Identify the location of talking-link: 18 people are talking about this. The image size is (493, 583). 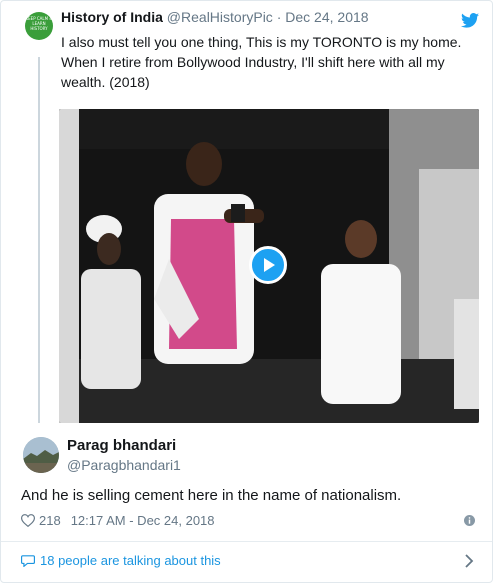
(121, 560).